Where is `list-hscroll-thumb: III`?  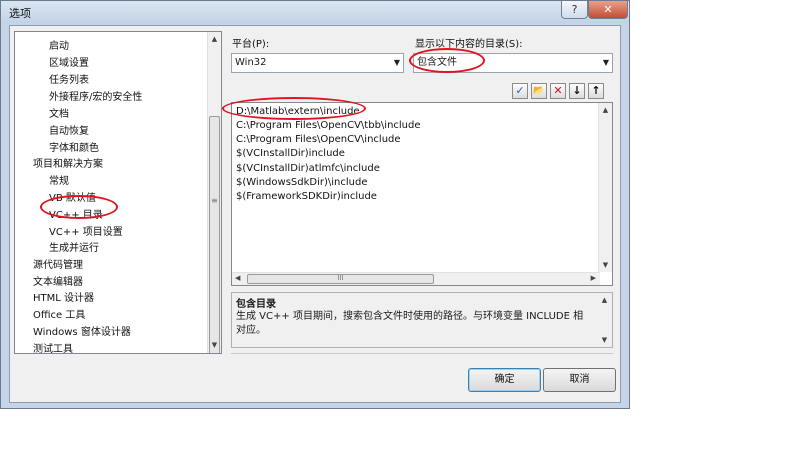 list-hscroll-thumb: III is located at coordinates (340, 279).